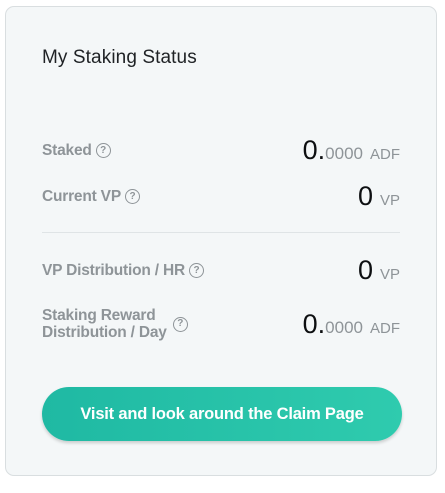 The height and width of the screenshot is (493, 445). What do you see at coordinates (389, 200) in the screenshot?
I see `current-vp-value-unit: VP` at bounding box center [389, 200].